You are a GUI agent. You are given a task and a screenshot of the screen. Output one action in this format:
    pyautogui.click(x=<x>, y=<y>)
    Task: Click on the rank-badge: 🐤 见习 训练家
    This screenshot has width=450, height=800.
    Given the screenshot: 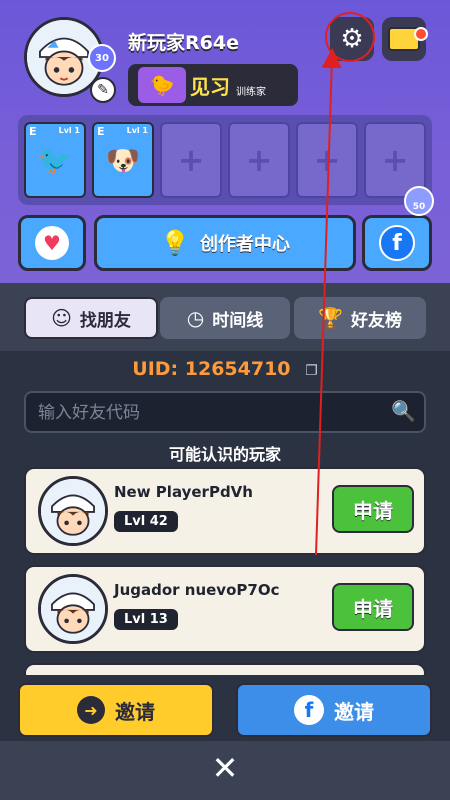 What is the action you would take?
    pyautogui.click(x=213, y=85)
    